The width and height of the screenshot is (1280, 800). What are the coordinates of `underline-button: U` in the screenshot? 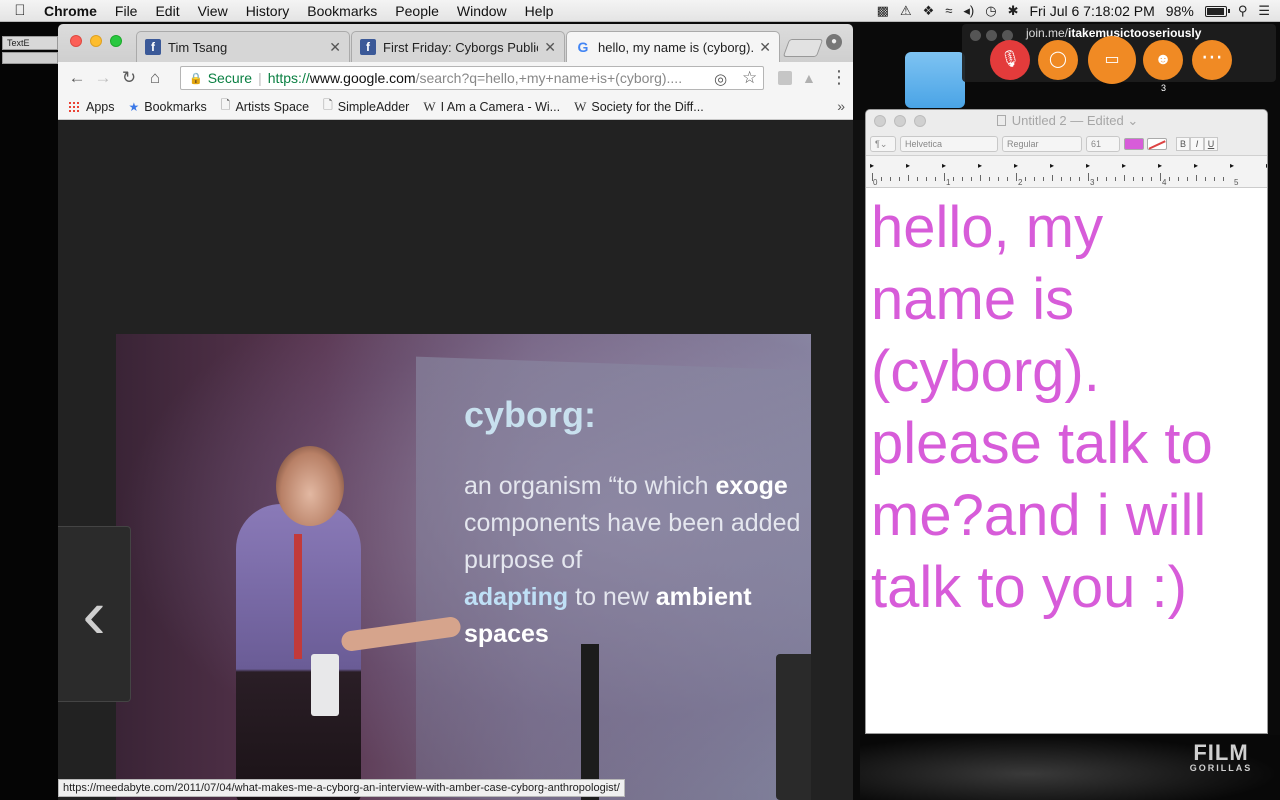 It's located at (1211, 143).